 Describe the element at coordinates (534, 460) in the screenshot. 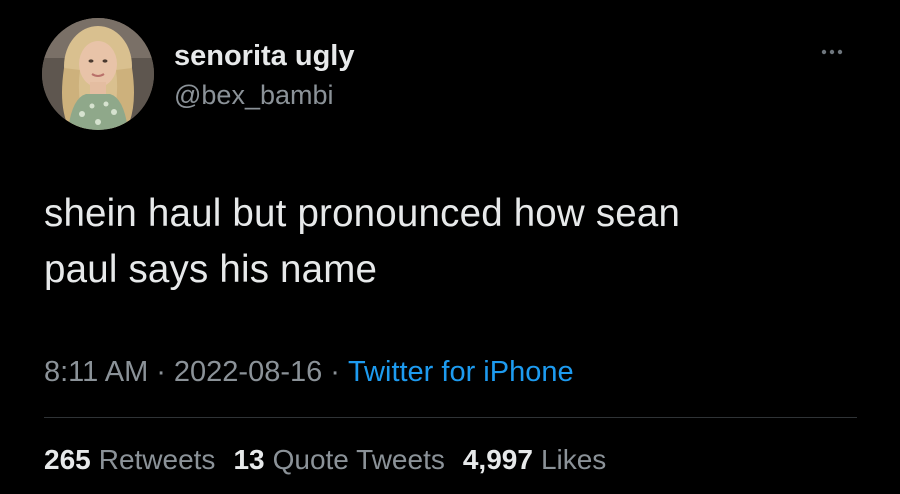

I see `likes-stat: 4,997 Likes` at that location.